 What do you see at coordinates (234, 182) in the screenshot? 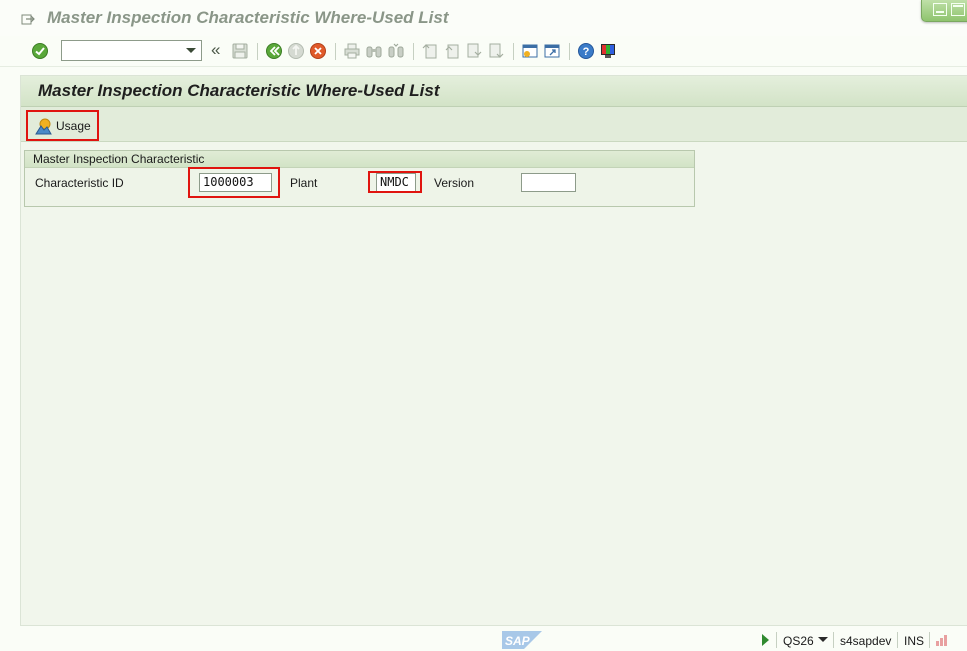
I see `characteristic-id-highlight` at bounding box center [234, 182].